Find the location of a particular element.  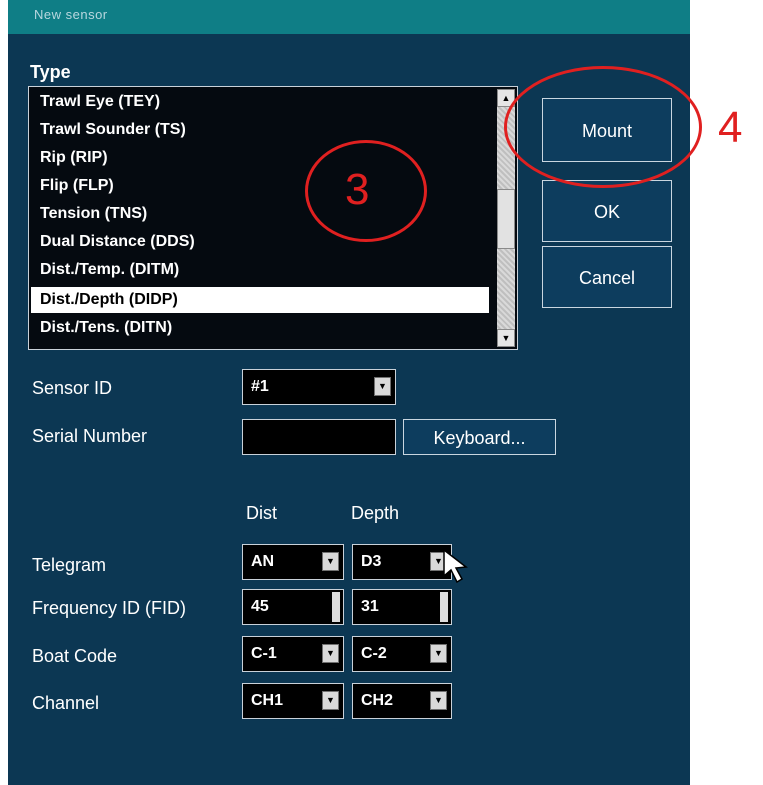

list-item: Dist./Temp. (DITM) is located at coordinates (260, 270).